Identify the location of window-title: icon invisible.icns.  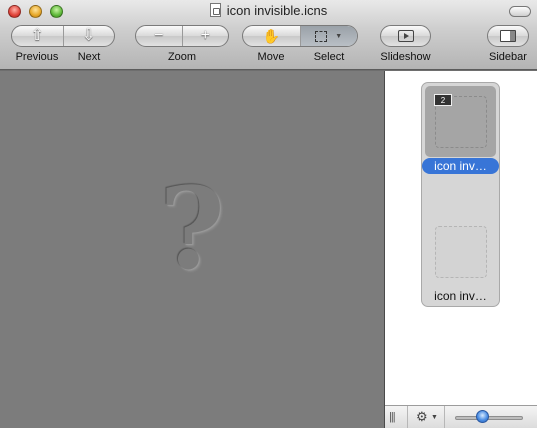
(268, 10).